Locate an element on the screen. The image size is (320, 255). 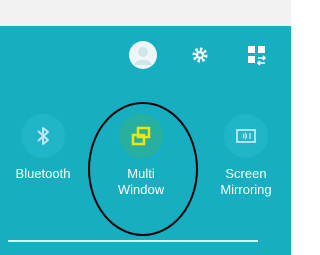
bluetooth-icon is located at coordinates (43, 136).